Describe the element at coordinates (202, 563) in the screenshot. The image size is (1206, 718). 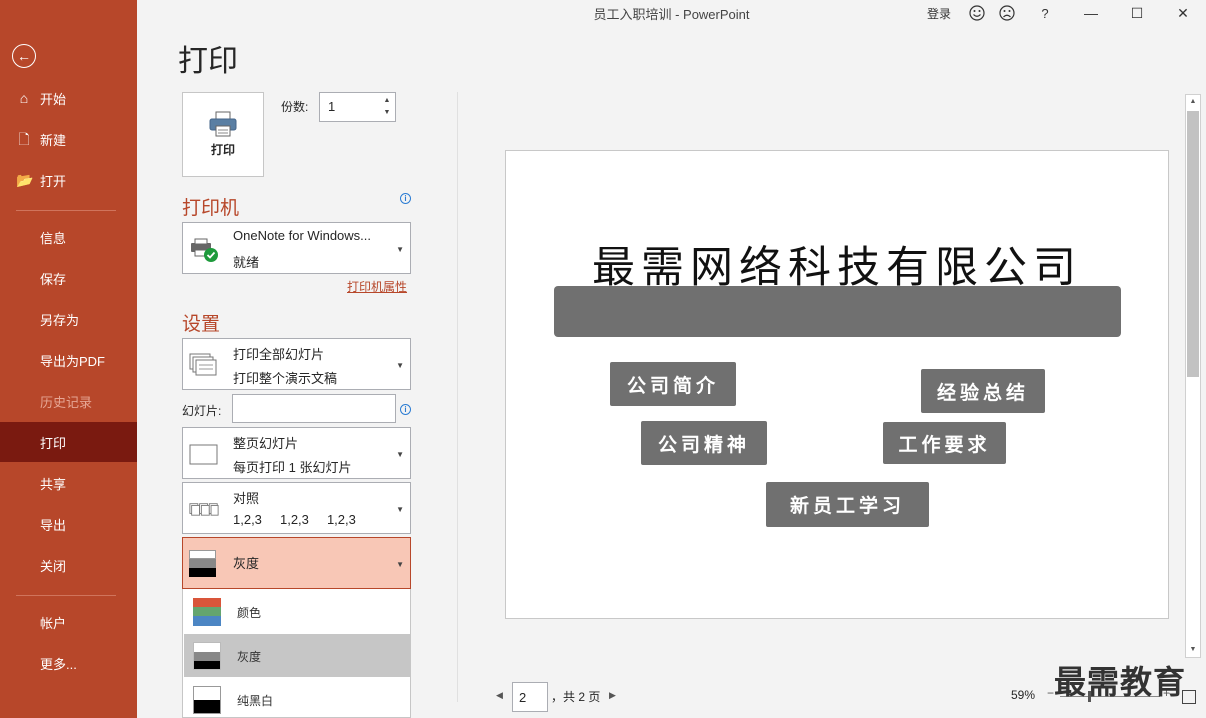
I see `grayscale-icon` at that location.